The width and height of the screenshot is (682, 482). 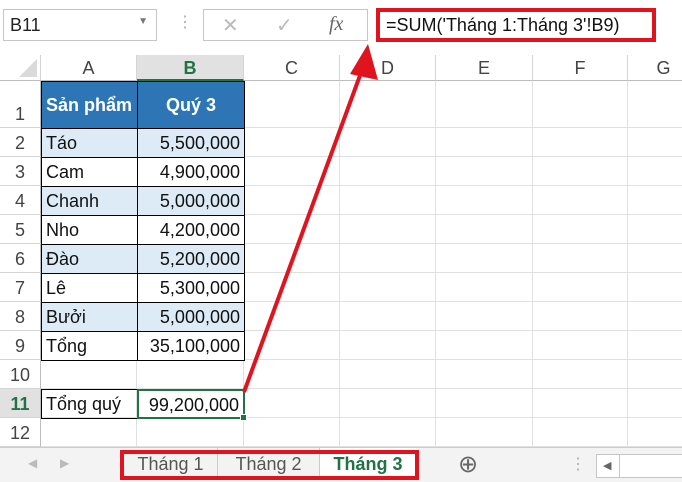 I want to click on annotation-arrow, so click(x=310, y=218).